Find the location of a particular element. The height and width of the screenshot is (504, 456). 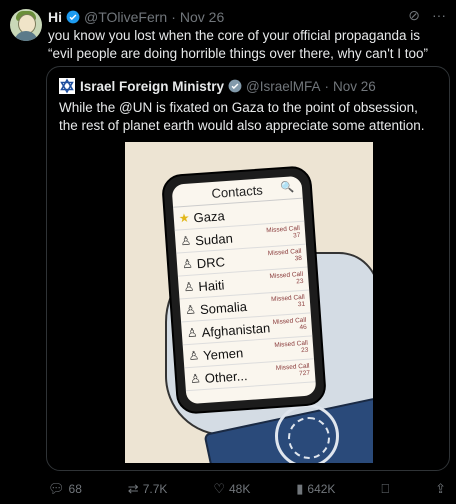

reply-button: 💬︎ 68 is located at coordinates (65, 489).